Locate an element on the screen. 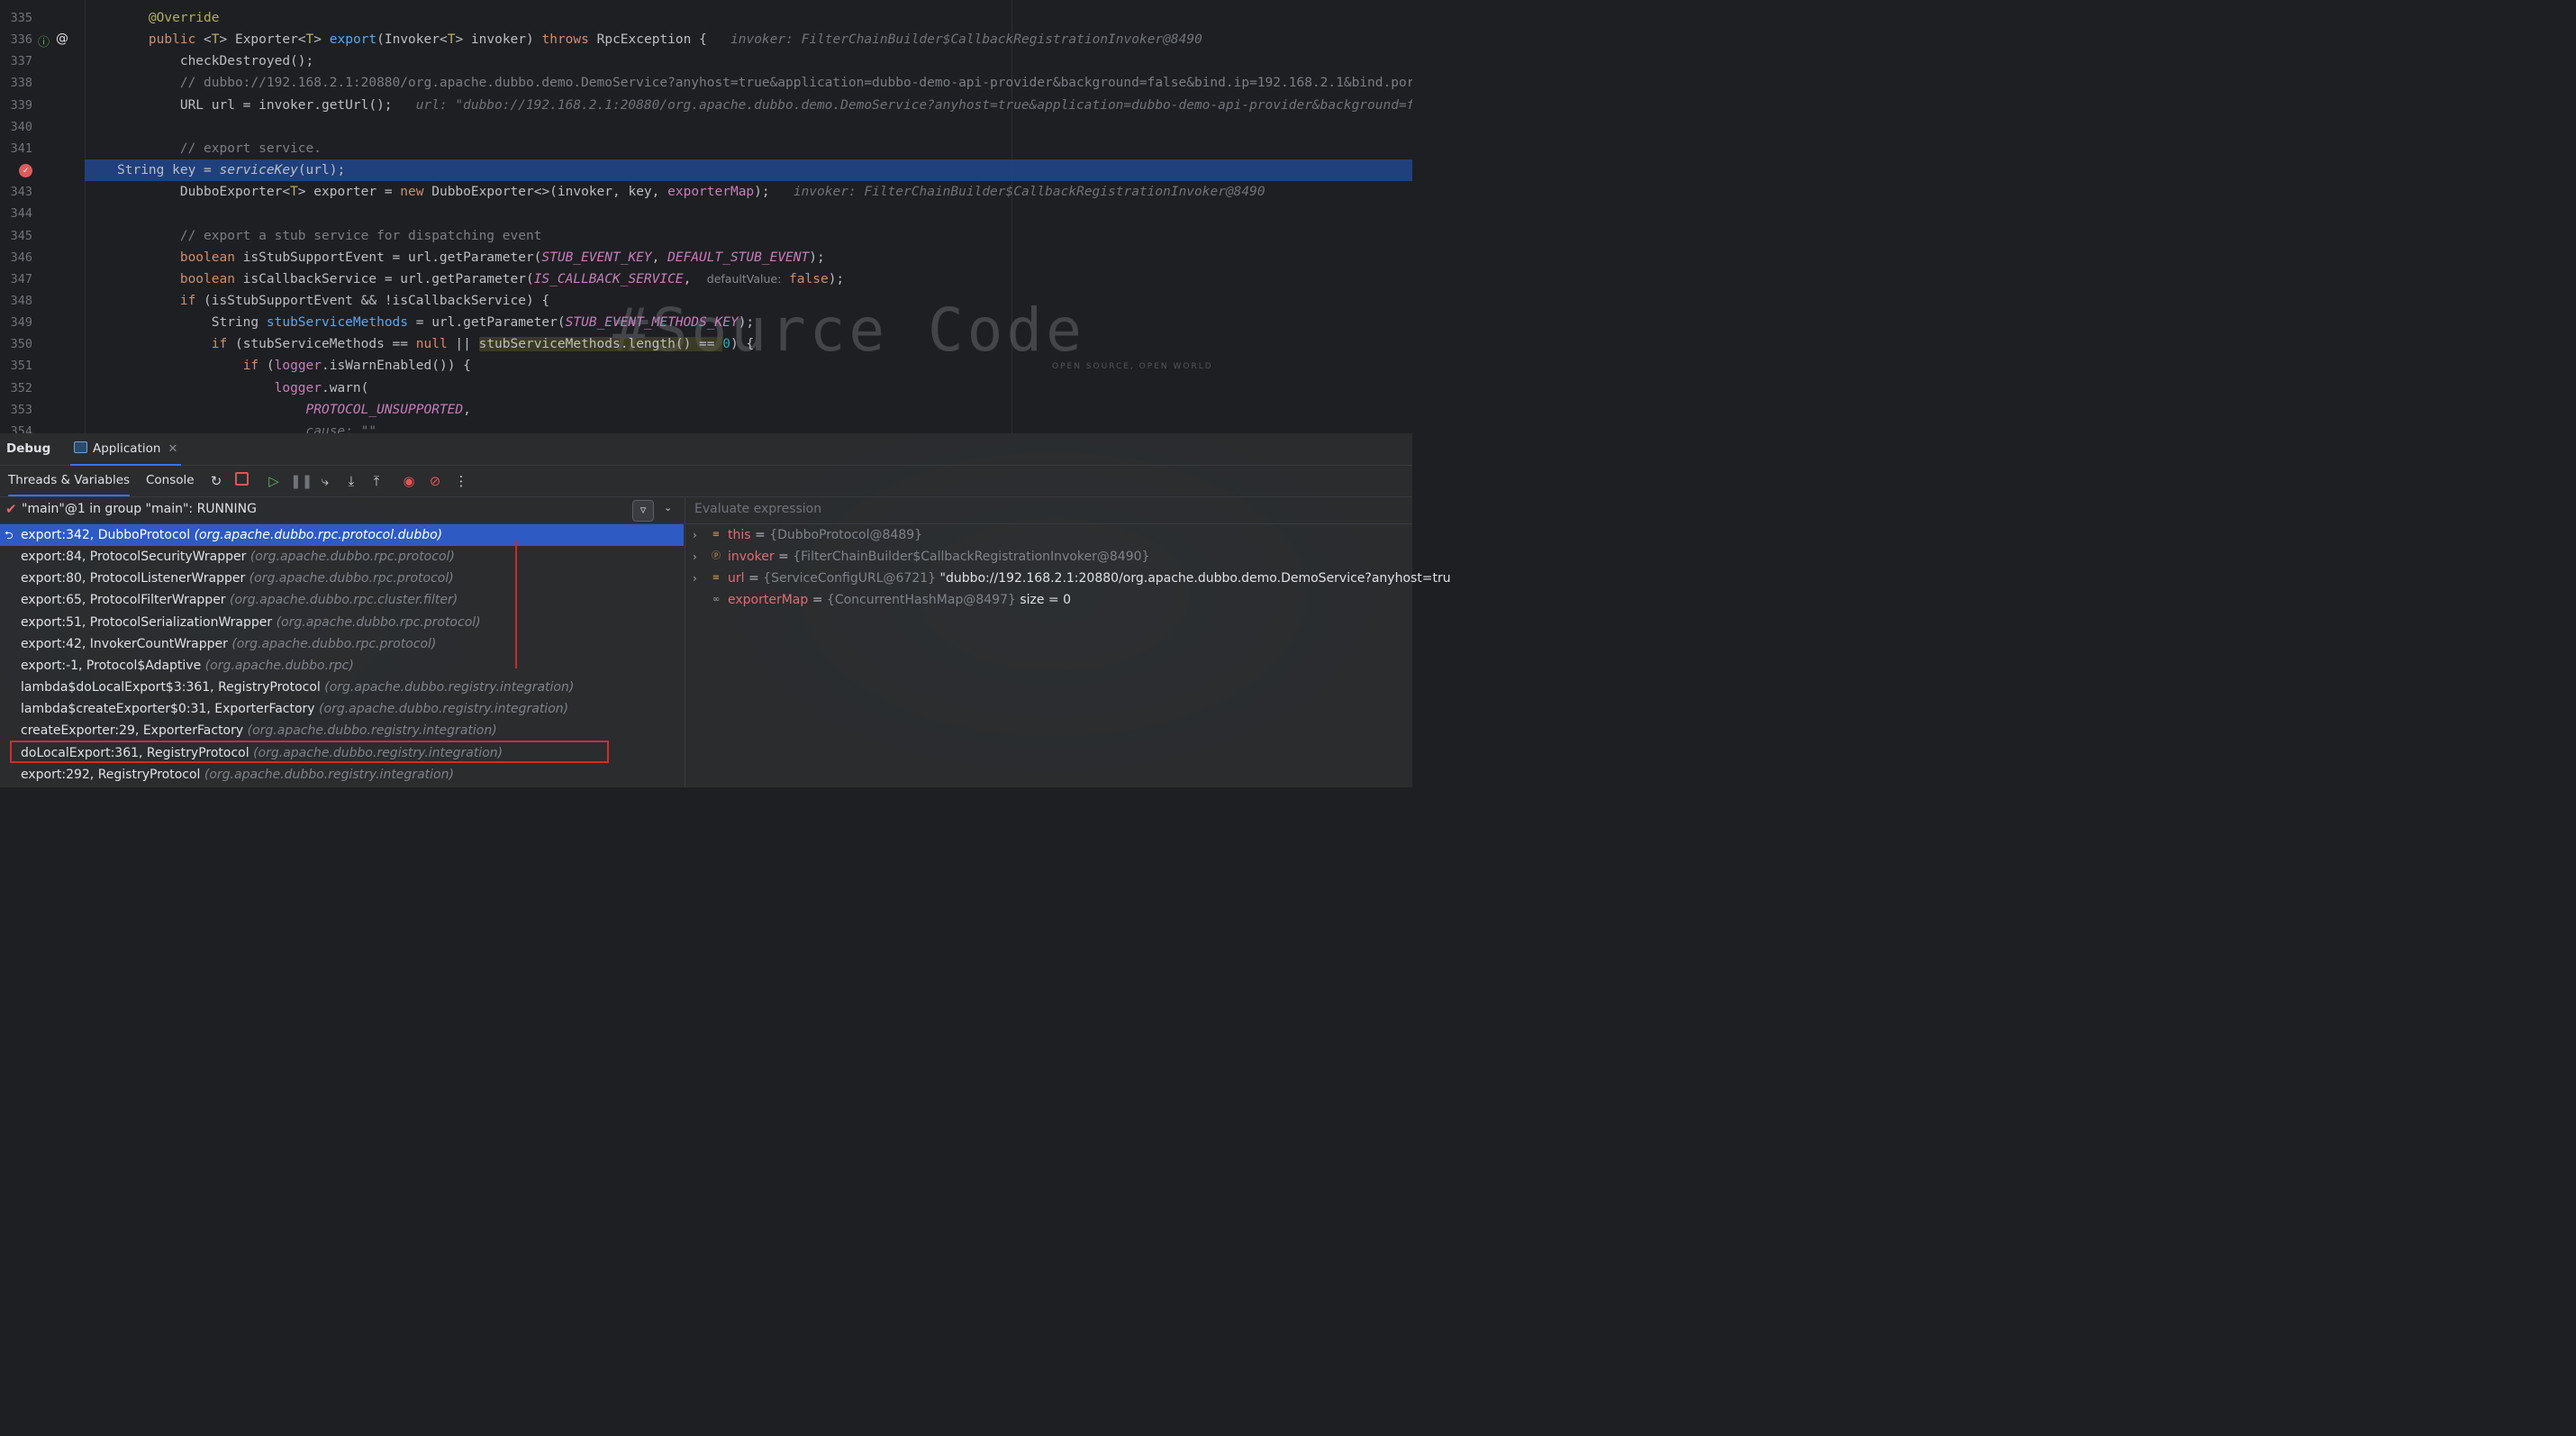  line-number: 354 is located at coordinates (16, 427).